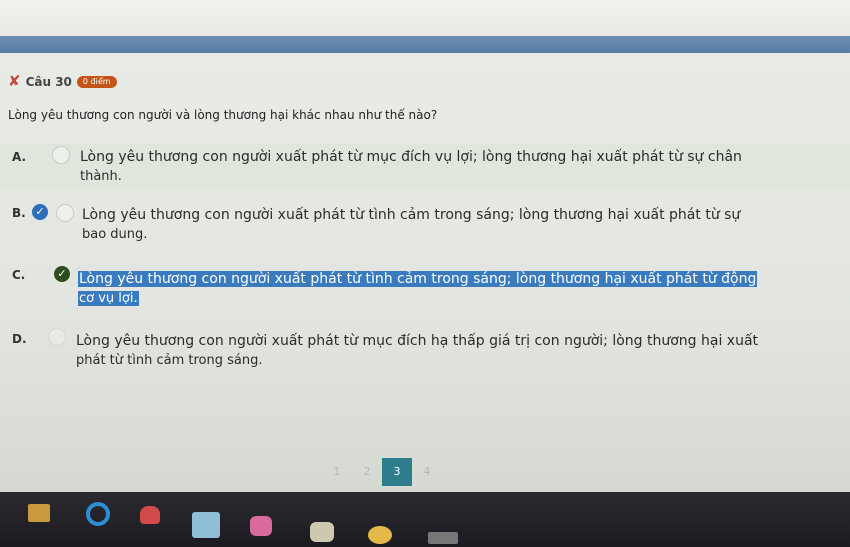 The height and width of the screenshot is (547, 850). I want to click on header-band, so click(425, 44).